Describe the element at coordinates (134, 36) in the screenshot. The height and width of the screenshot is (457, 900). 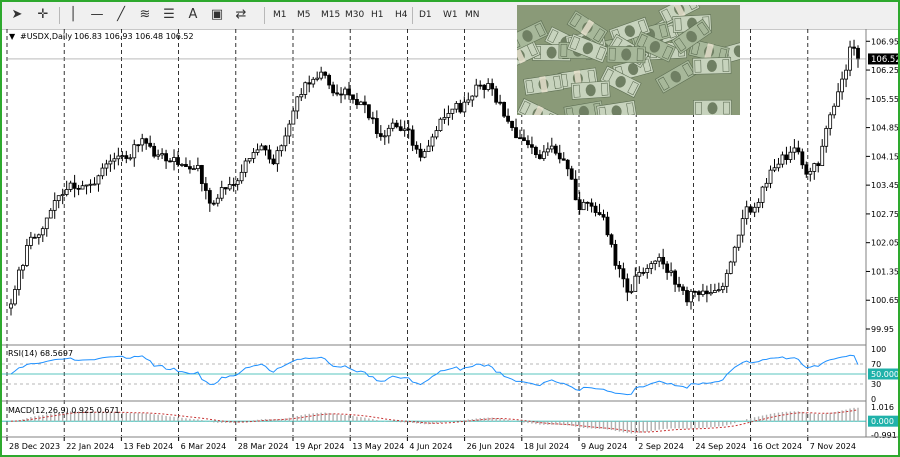
I see `ohlc-values: 106.83 106.93 106.48 106.52` at that location.